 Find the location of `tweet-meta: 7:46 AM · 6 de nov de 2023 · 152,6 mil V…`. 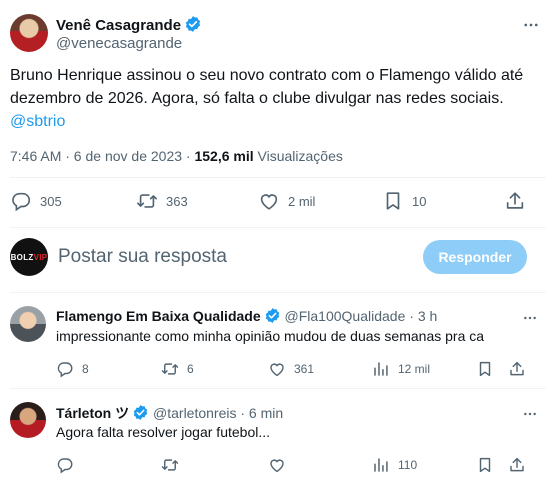

tweet-meta: 7:46 AM · 6 de nov de 2023 · 152,6 mil V… is located at coordinates (176, 156).